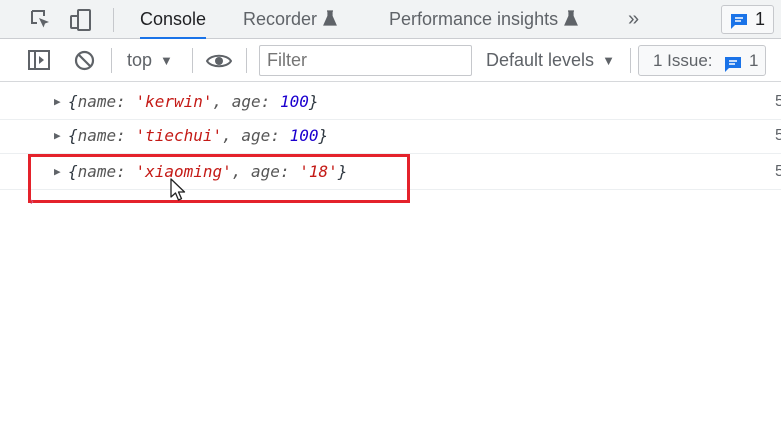 This screenshot has width=781, height=423. Describe the element at coordinates (208, 171) in the screenshot. I see `logged-object: {name: 'xiaoming', age: '18'}` at that location.